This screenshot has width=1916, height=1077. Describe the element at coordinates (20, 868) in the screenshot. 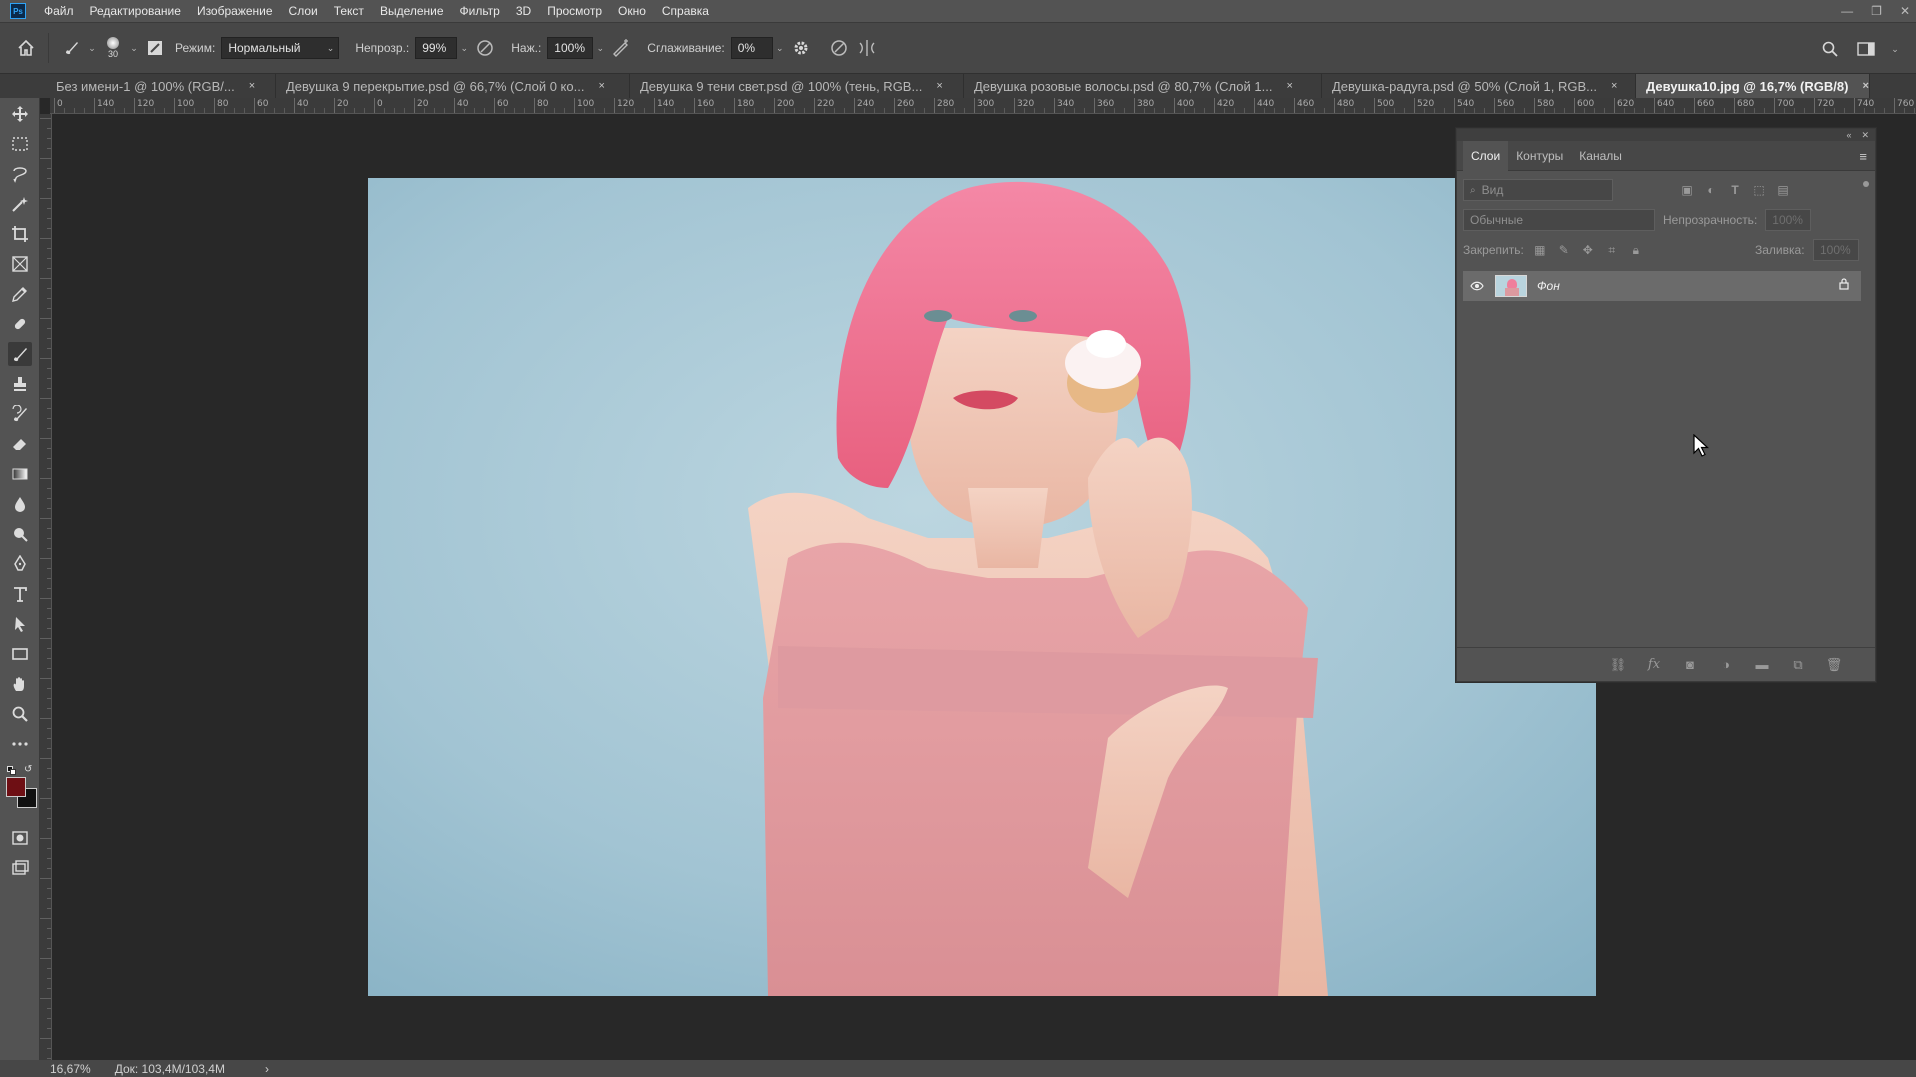

I see `screen-mode-icon` at that location.